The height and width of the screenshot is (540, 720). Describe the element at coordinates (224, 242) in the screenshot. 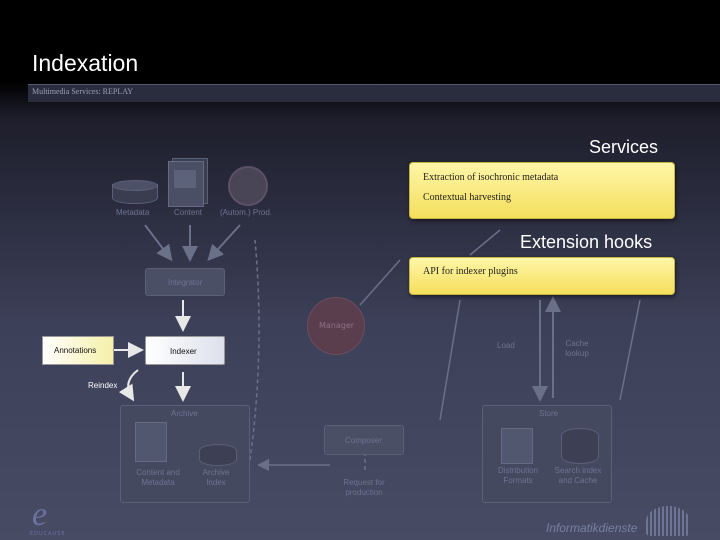

I see `prod-arrow` at that location.